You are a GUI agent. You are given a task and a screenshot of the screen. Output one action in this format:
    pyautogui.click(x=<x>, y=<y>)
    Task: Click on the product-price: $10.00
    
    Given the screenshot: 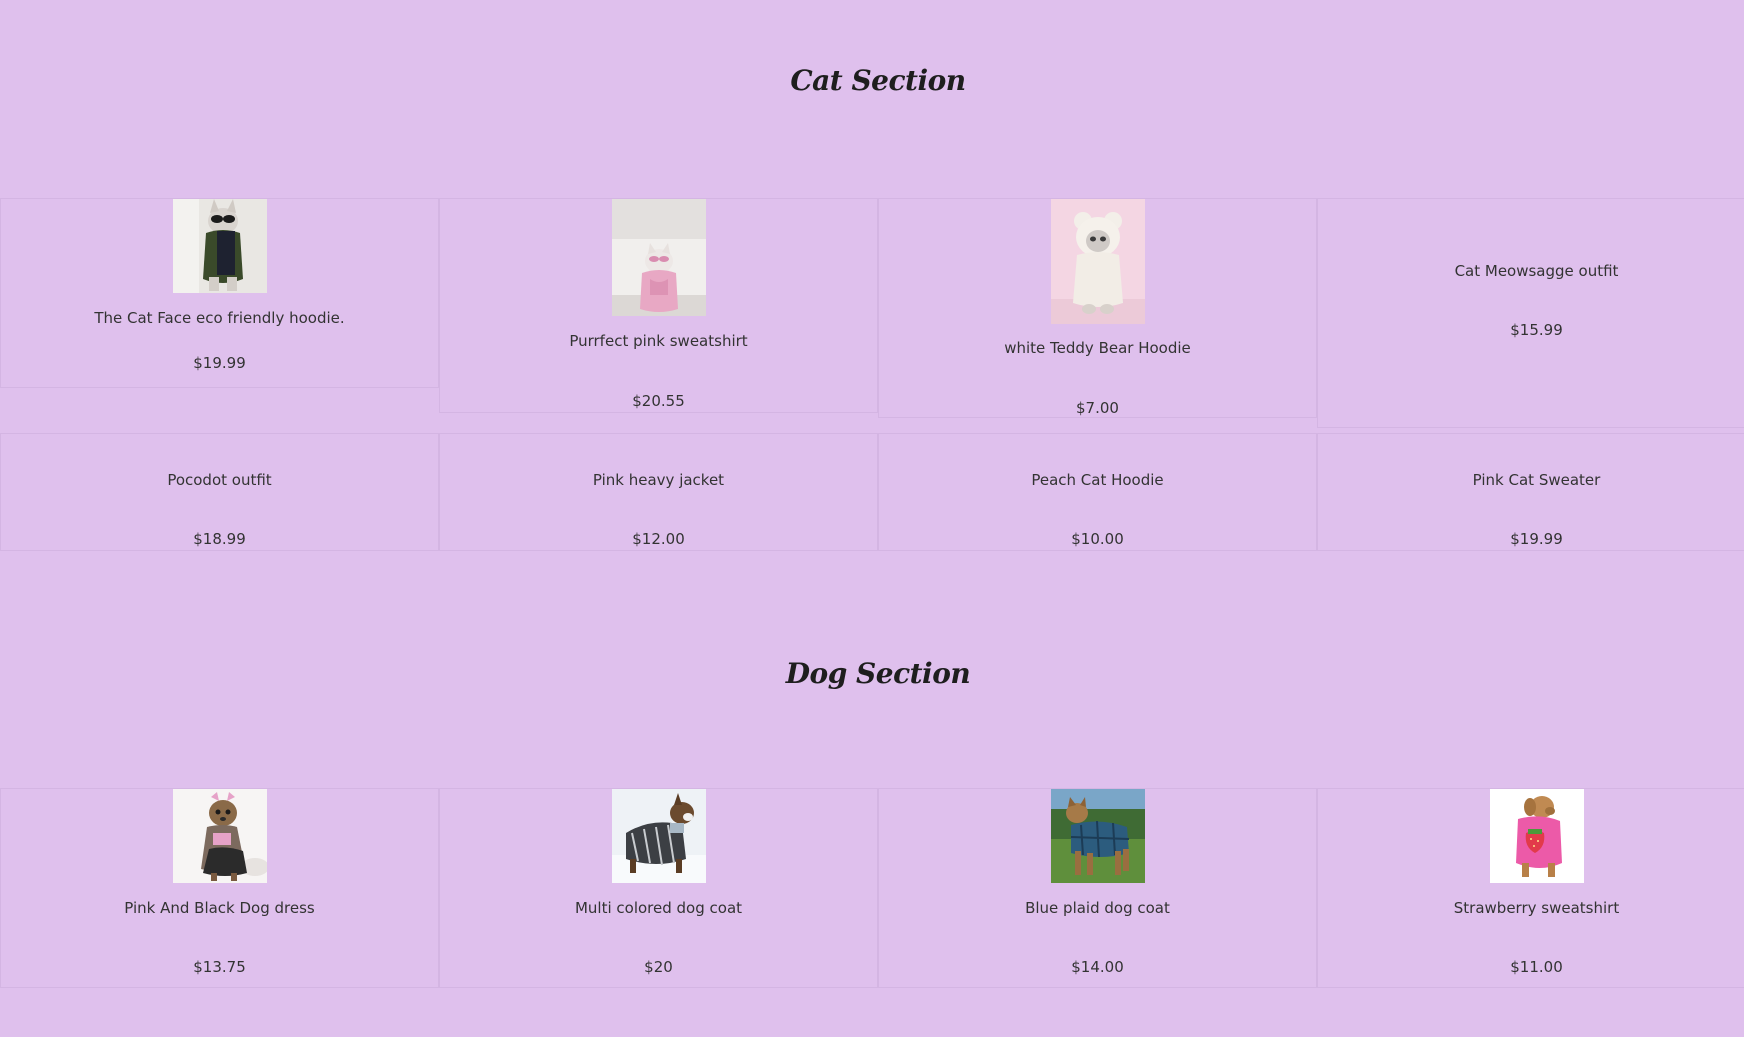 What is the action you would take?
    pyautogui.click(x=1097, y=539)
    